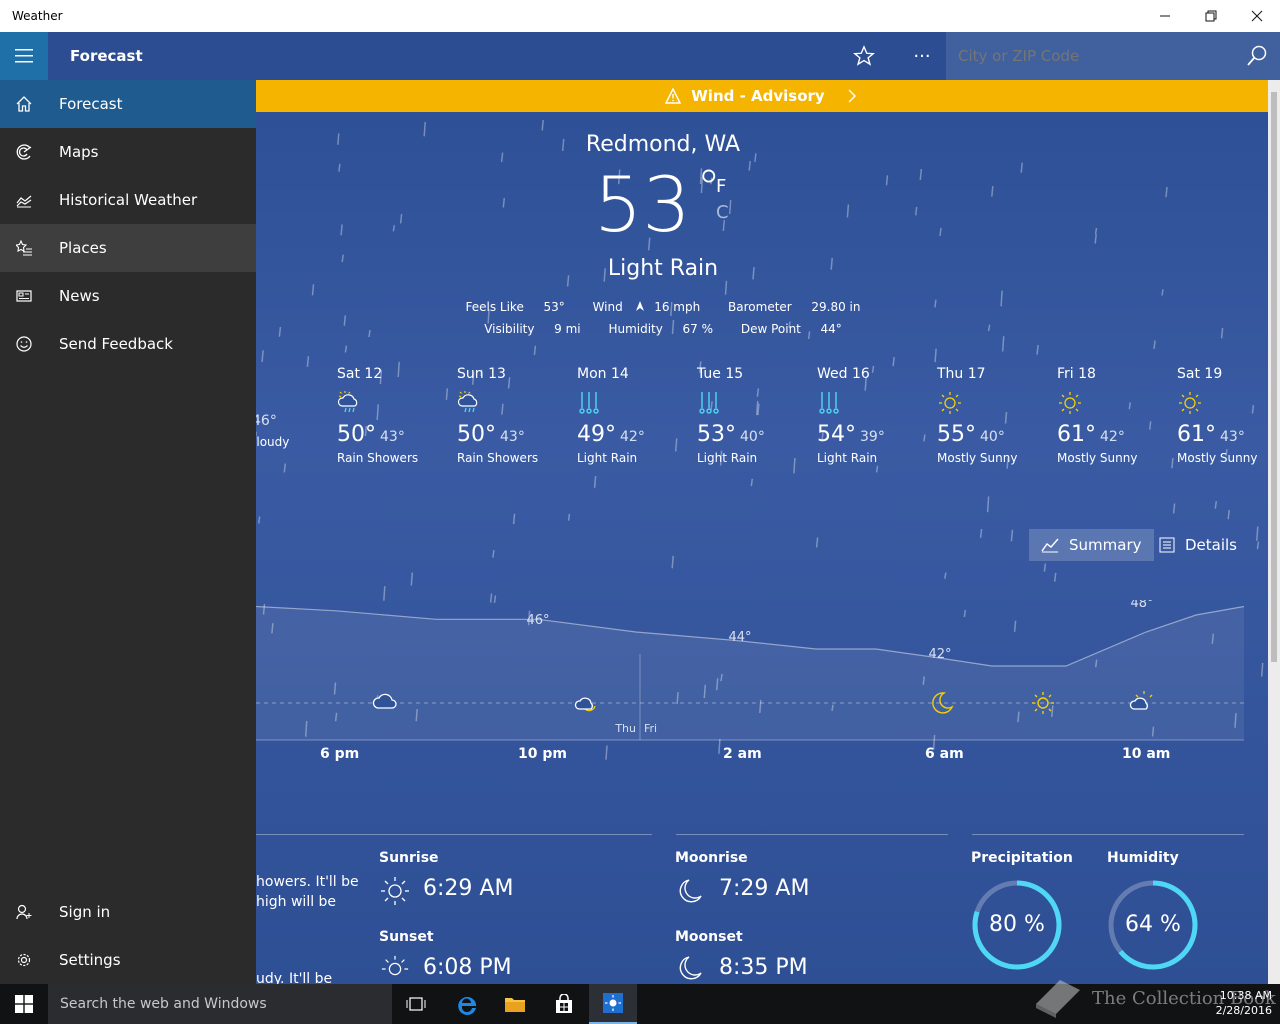 Image resolution: width=1280 pixels, height=1024 pixels. I want to click on search-icon, so click(1257, 55).